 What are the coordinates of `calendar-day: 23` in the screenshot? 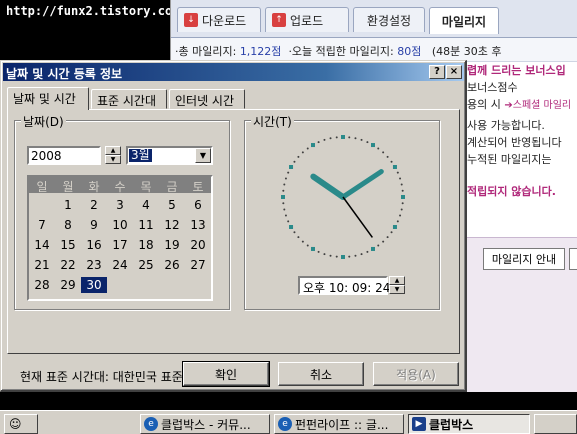 It's located at (94, 265).